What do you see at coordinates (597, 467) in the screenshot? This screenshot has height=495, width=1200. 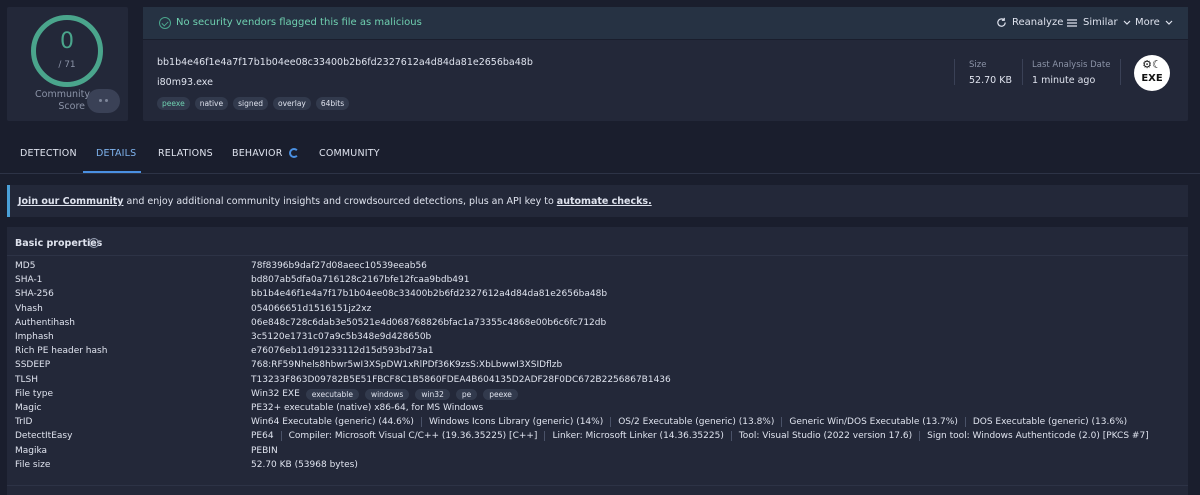 I see `property-row: File size 52.70 KB (53968 bytes)` at bounding box center [597, 467].